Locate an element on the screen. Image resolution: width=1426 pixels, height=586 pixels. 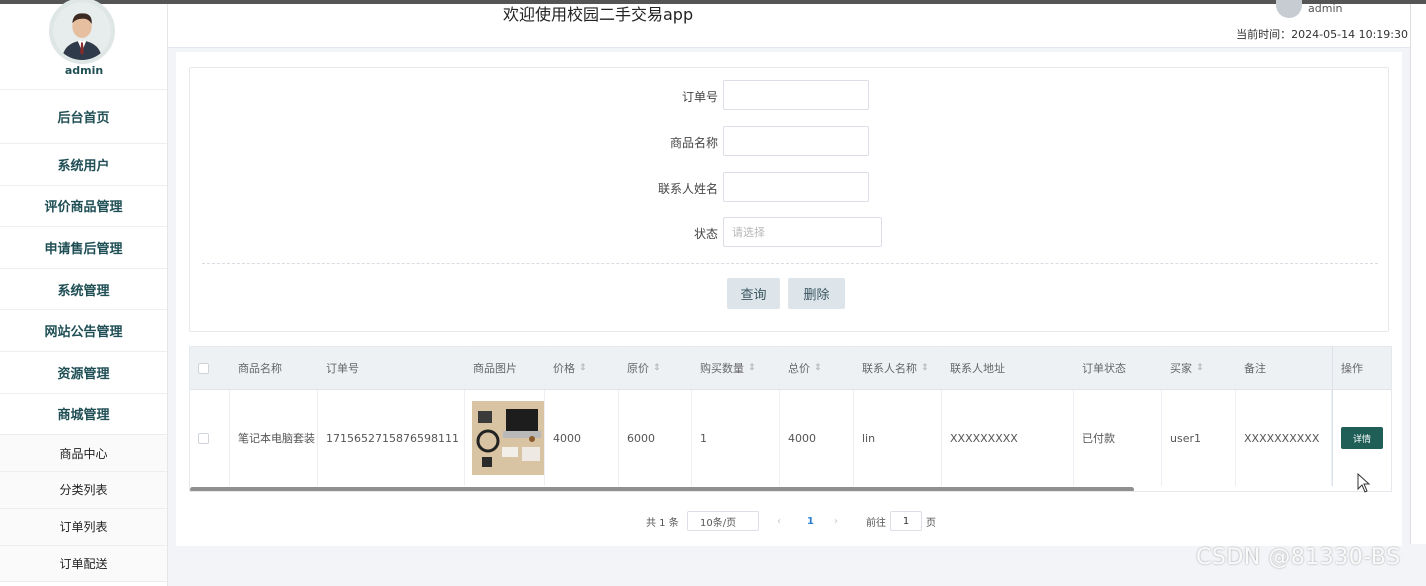
cell-original-price: 6000 is located at coordinates (655, 438).